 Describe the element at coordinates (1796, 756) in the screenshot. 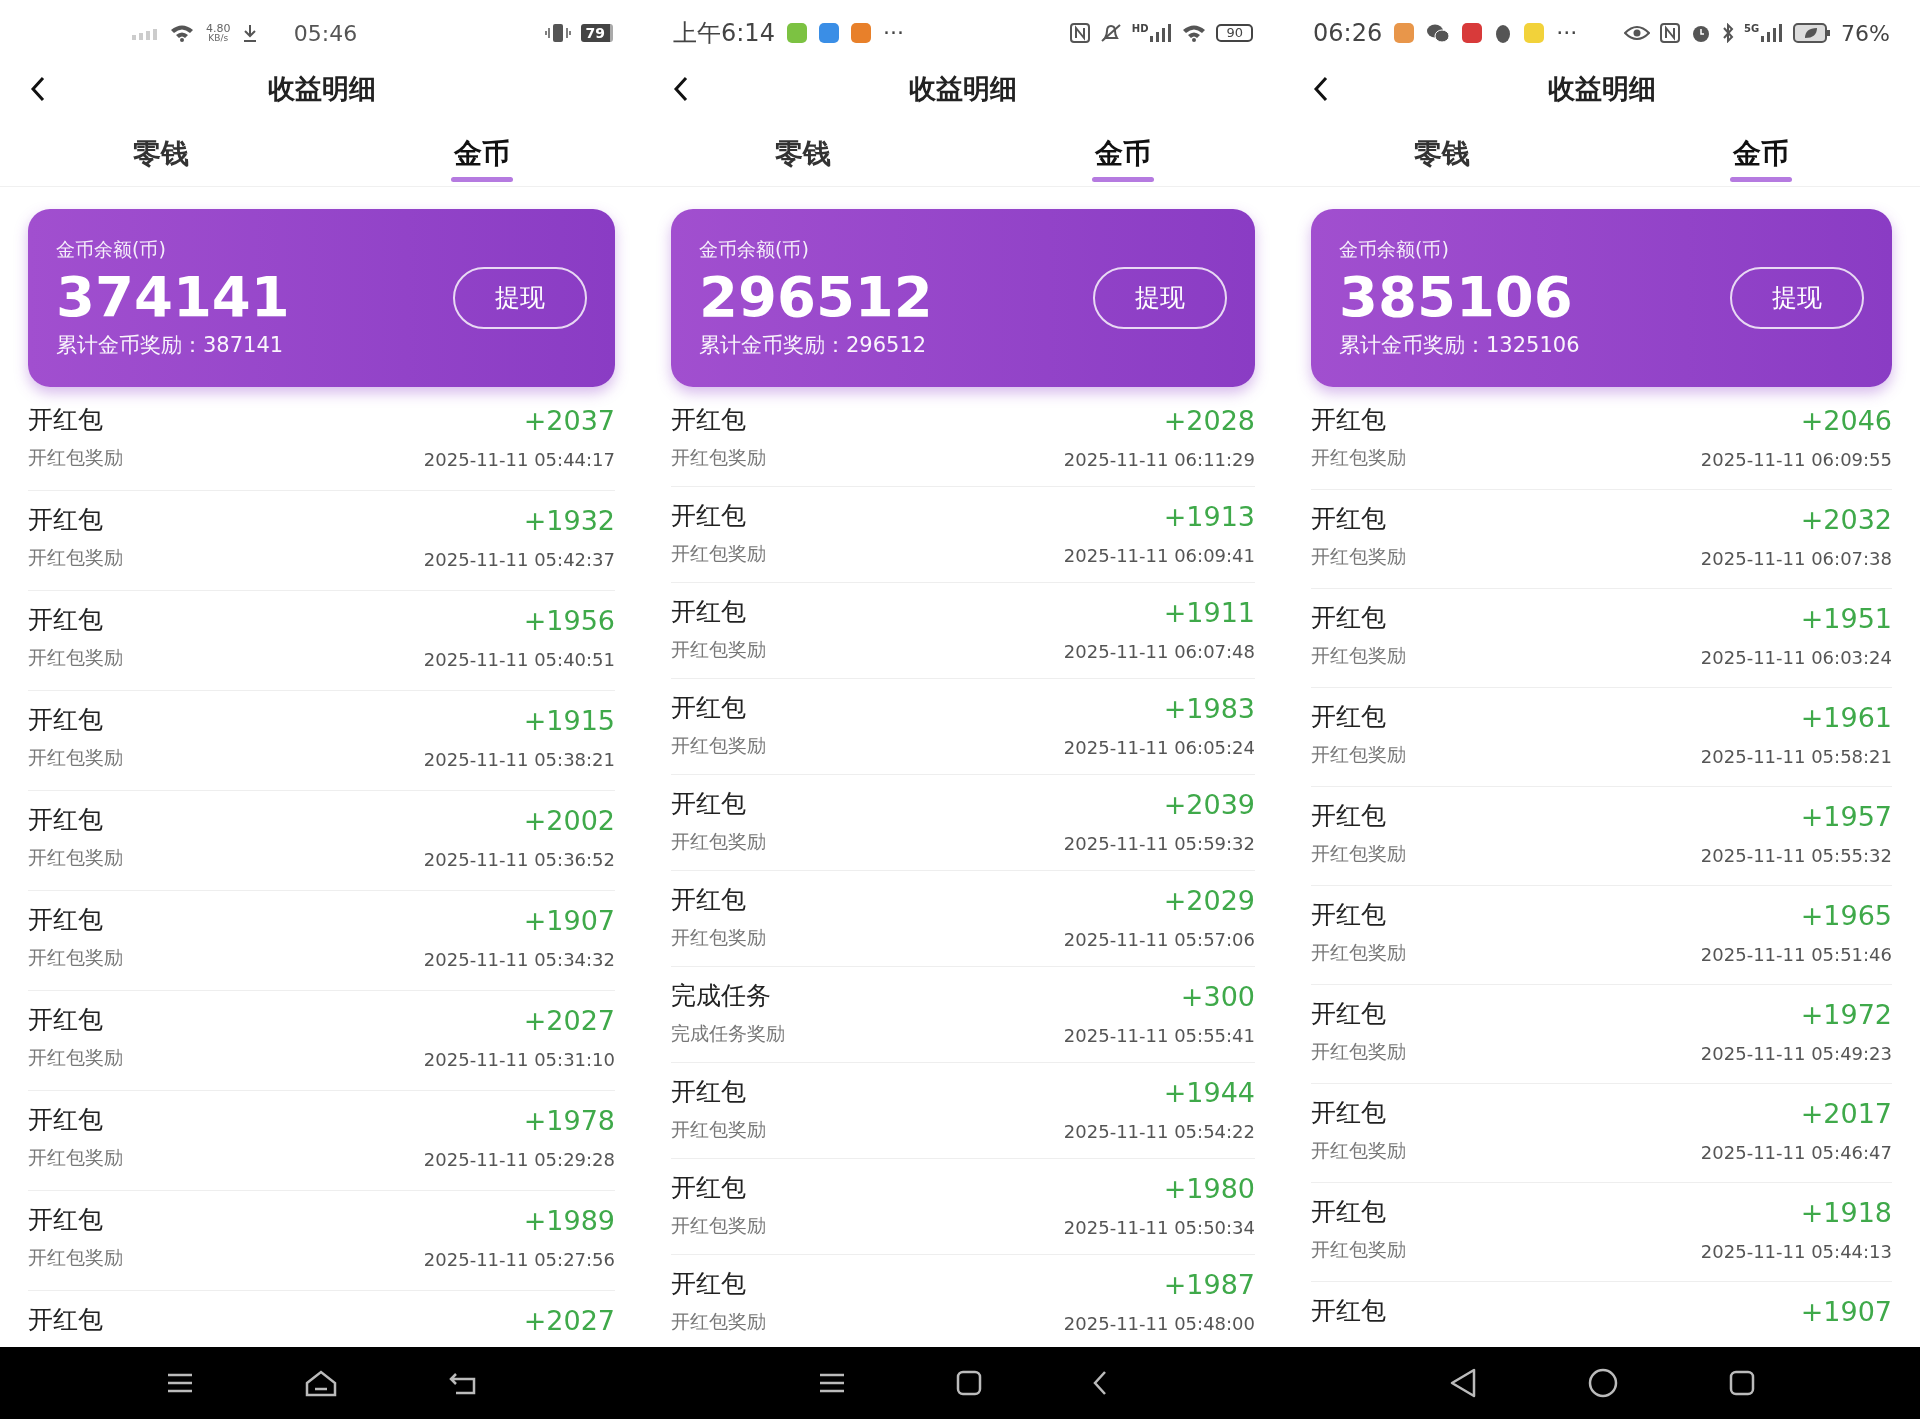

I see `record-time: 2025-11-11 05:58:21` at that location.